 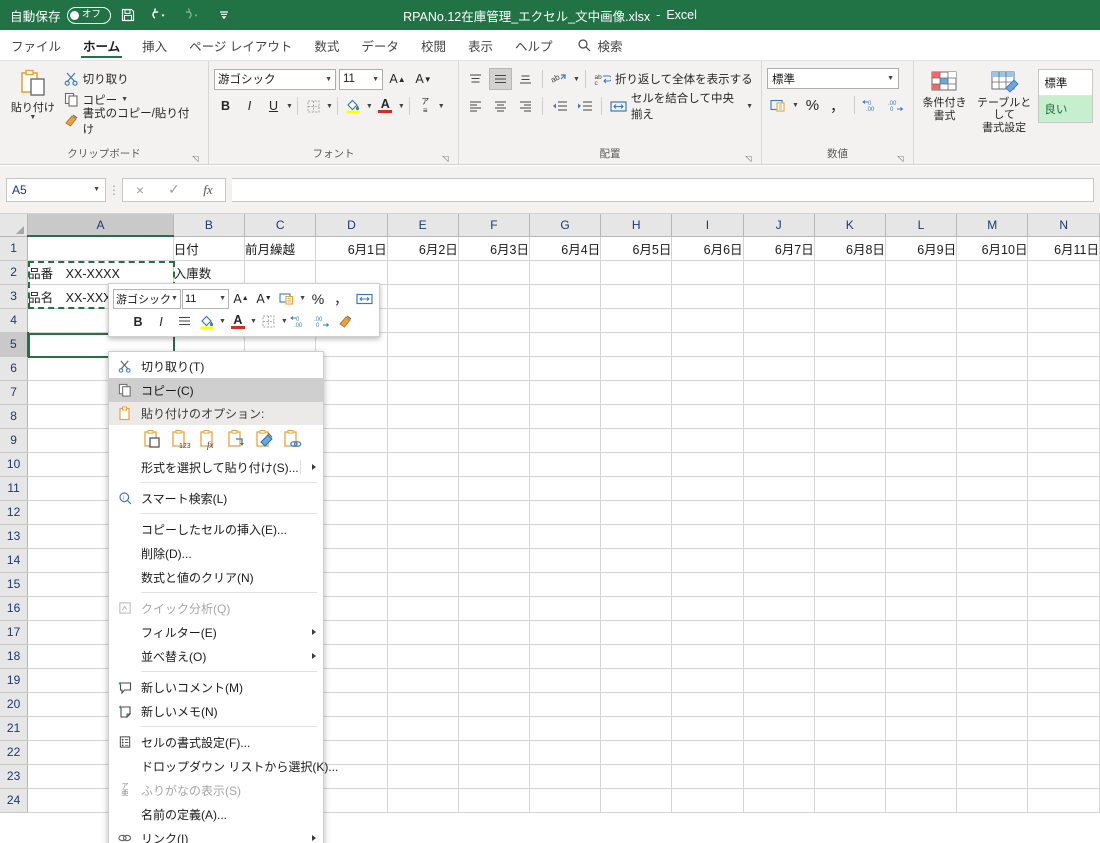 I want to click on row-header-13: 13, so click(x=14, y=536).